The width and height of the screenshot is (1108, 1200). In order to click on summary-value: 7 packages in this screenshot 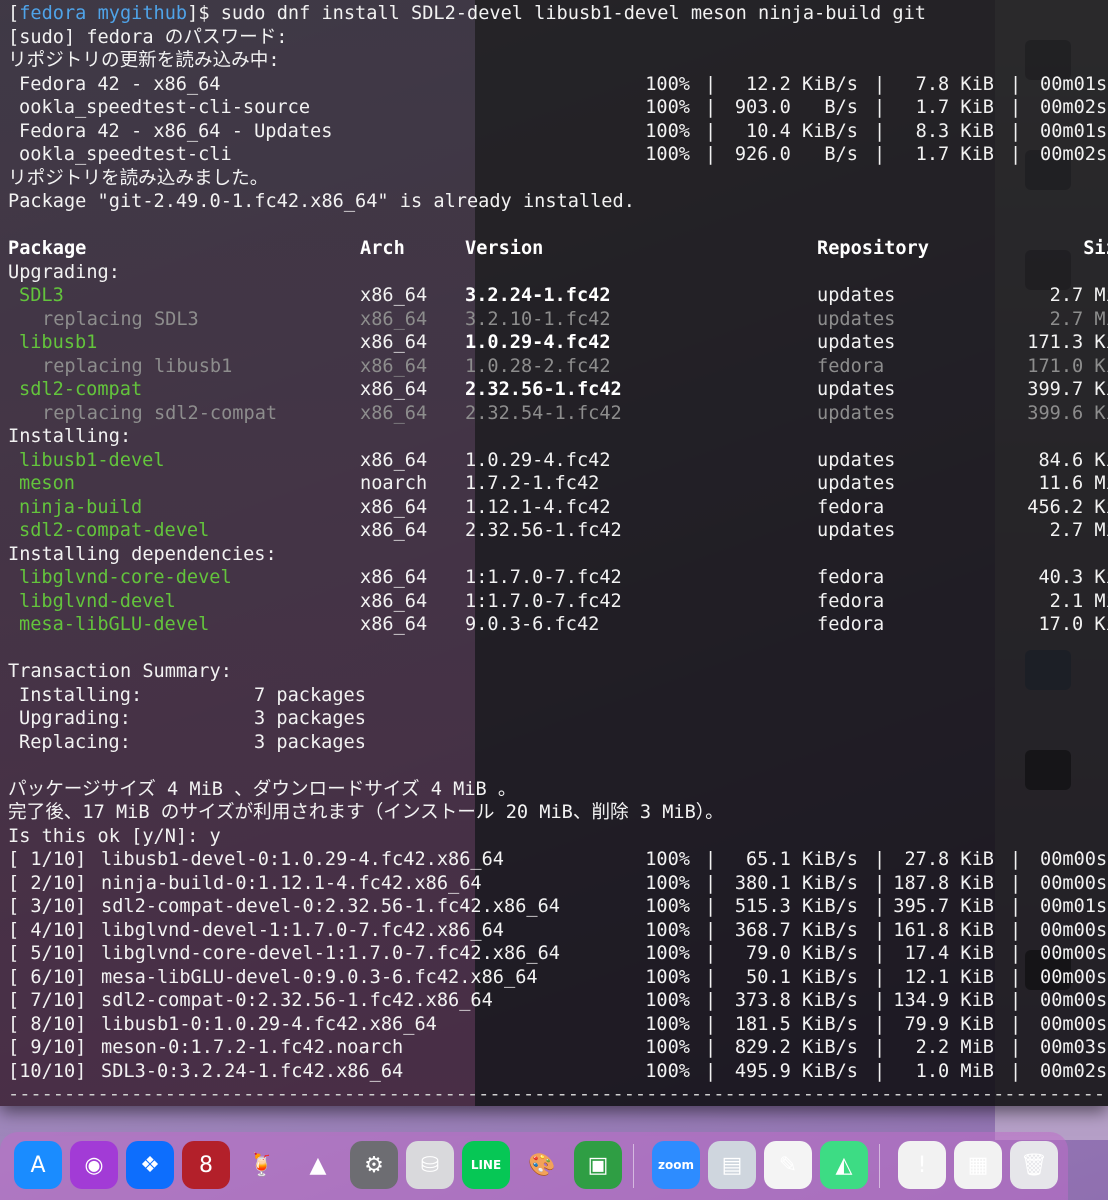, I will do `click(310, 695)`.